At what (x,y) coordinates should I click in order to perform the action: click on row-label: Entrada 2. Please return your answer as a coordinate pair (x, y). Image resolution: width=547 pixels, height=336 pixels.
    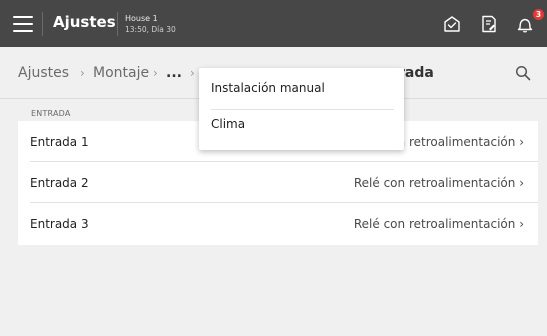
    Looking at the image, I should click on (59, 183).